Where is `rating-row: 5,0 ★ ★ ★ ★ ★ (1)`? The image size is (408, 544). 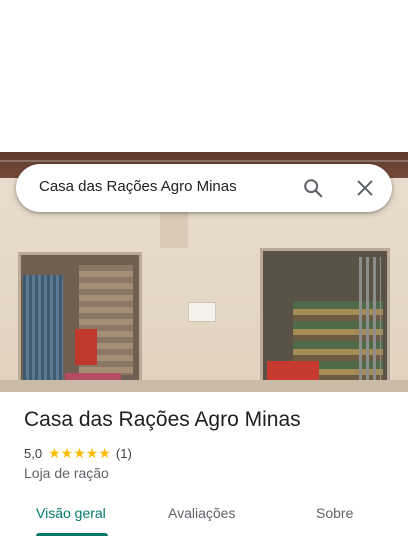
rating-row: 5,0 ★ ★ ★ ★ ★ (1) is located at coordinates (78, 453).